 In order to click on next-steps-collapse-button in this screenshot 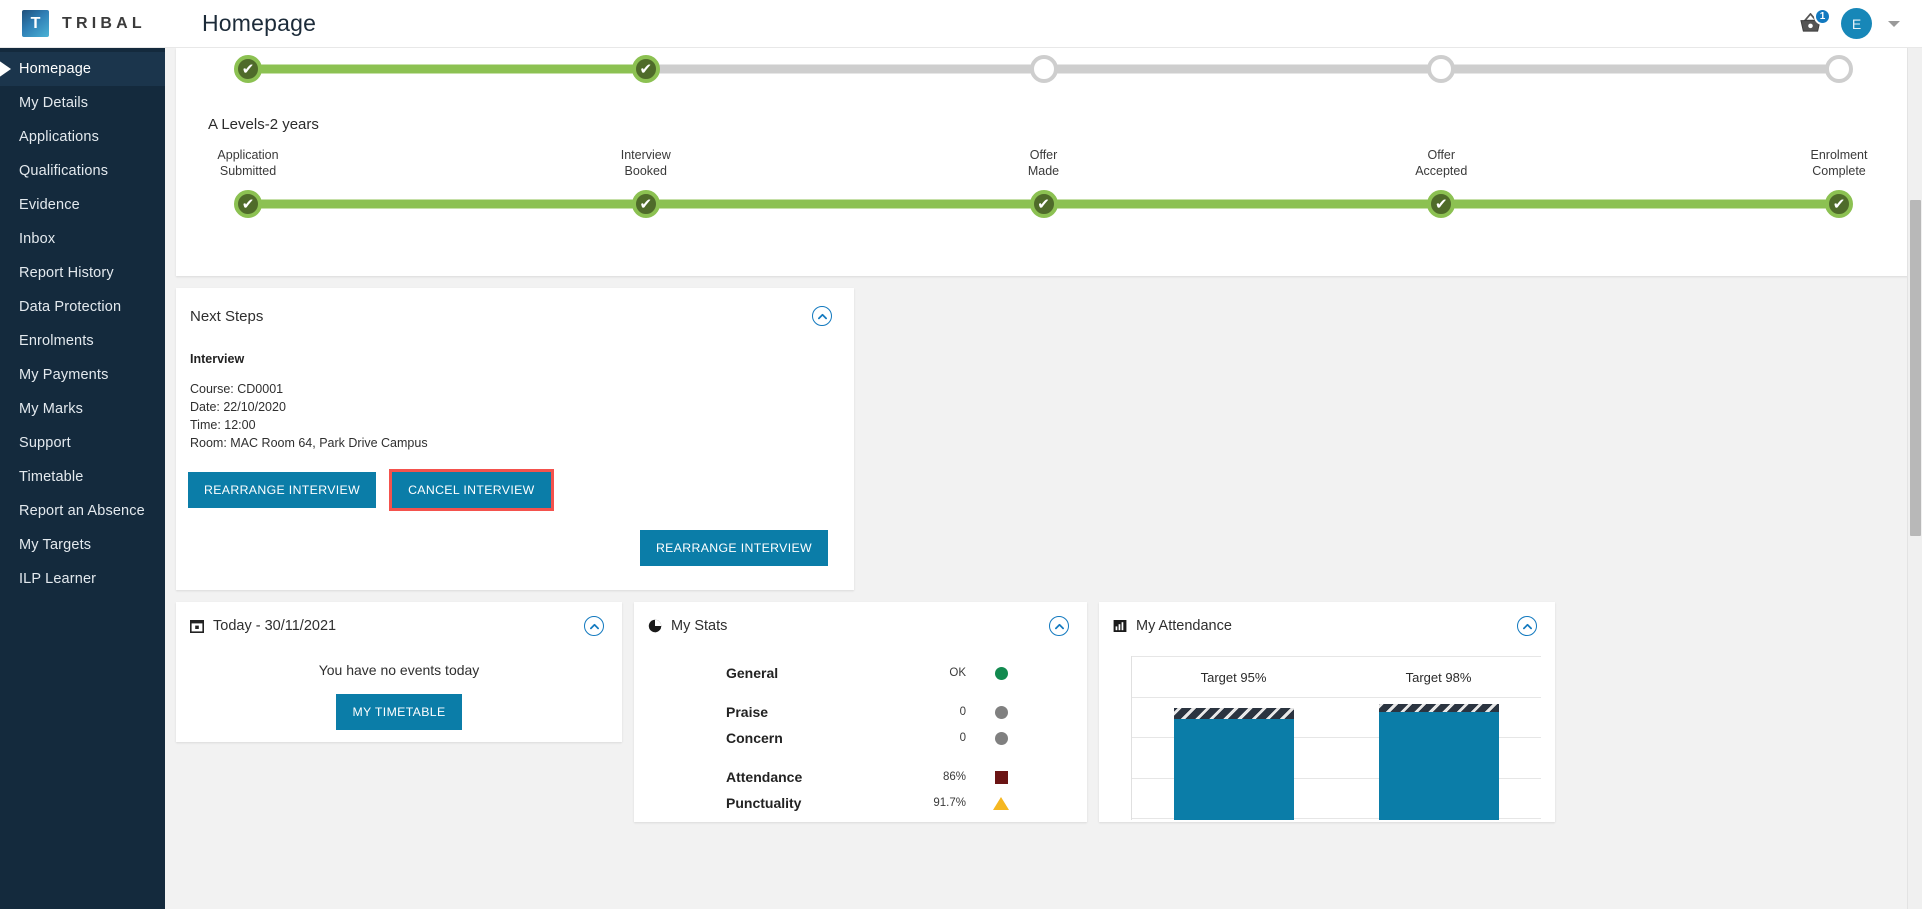, I will do `click(822, 316)`.